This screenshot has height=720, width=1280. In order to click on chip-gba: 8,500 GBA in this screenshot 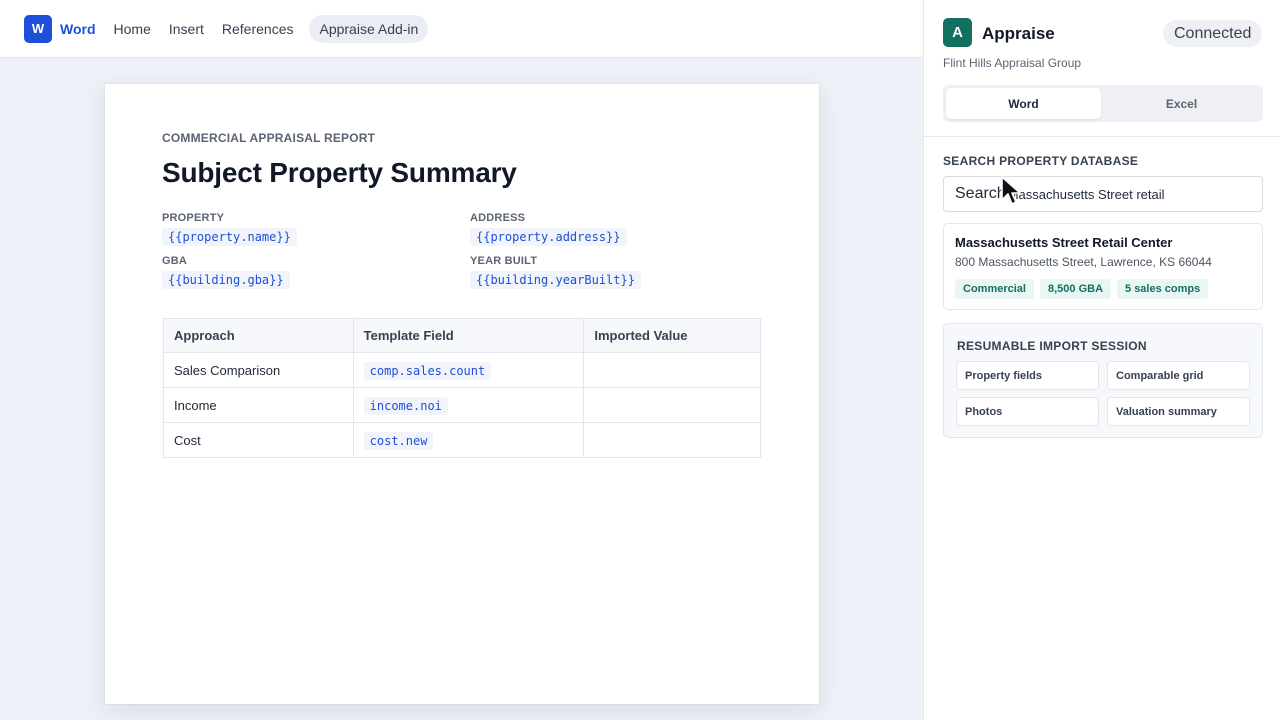, I will do `click(1075, 289)`.